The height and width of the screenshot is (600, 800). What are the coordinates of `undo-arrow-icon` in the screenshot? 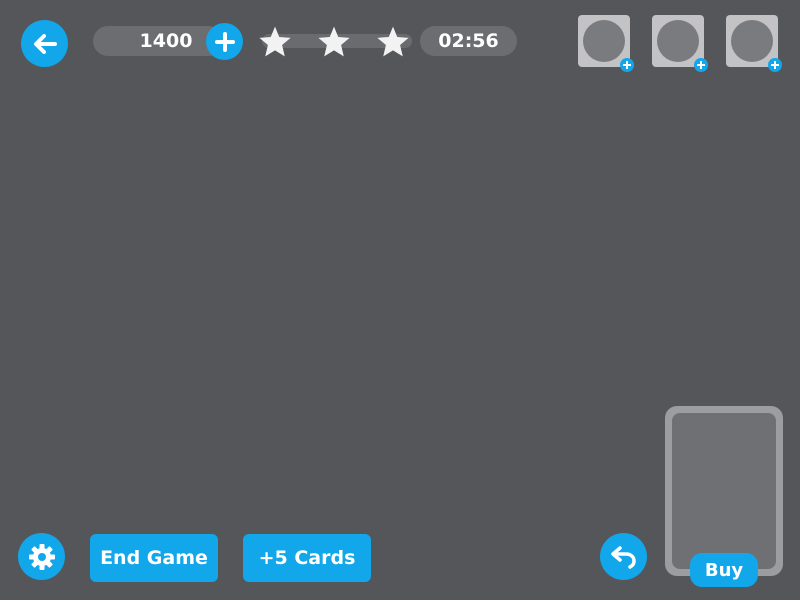 It's located at (623, 557).